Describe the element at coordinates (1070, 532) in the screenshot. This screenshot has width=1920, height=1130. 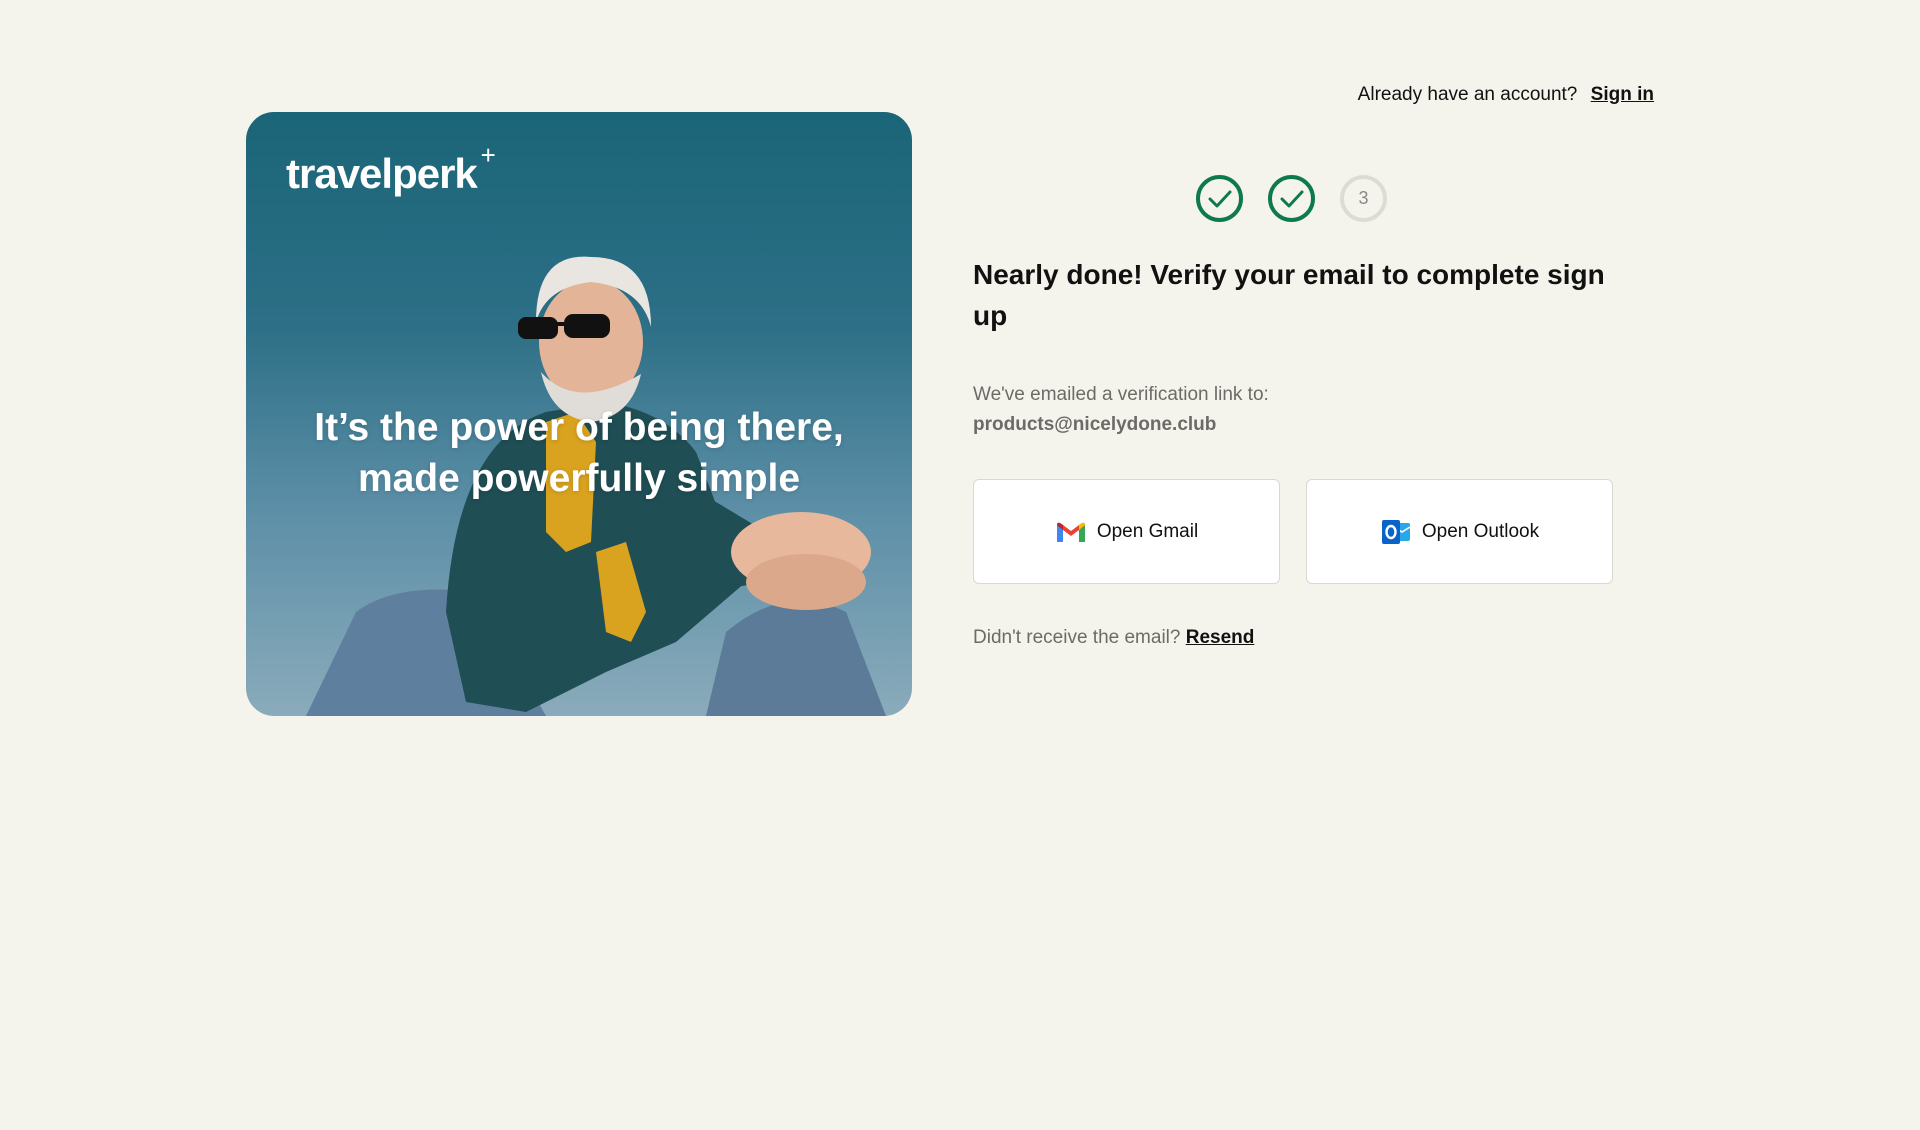
I see `gmail-icon` at that location.